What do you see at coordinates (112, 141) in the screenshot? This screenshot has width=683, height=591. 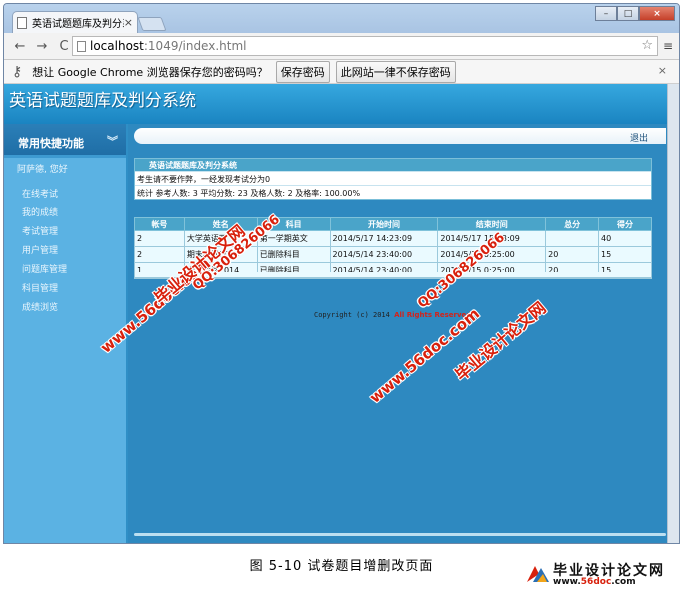 I see `chevron-down-icon: ︾` at bounding box center [112, 141].